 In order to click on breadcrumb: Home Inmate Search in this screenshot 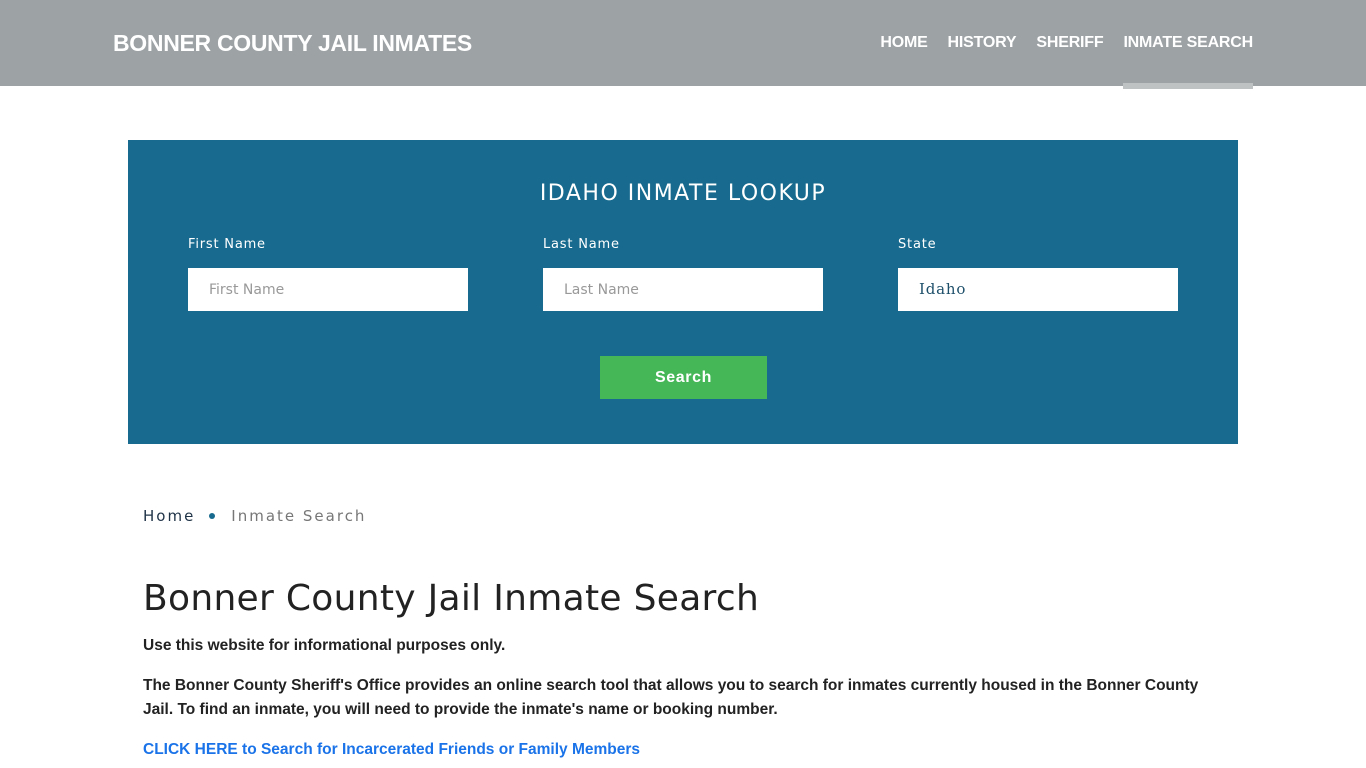, I will do `click(254, 516)`.